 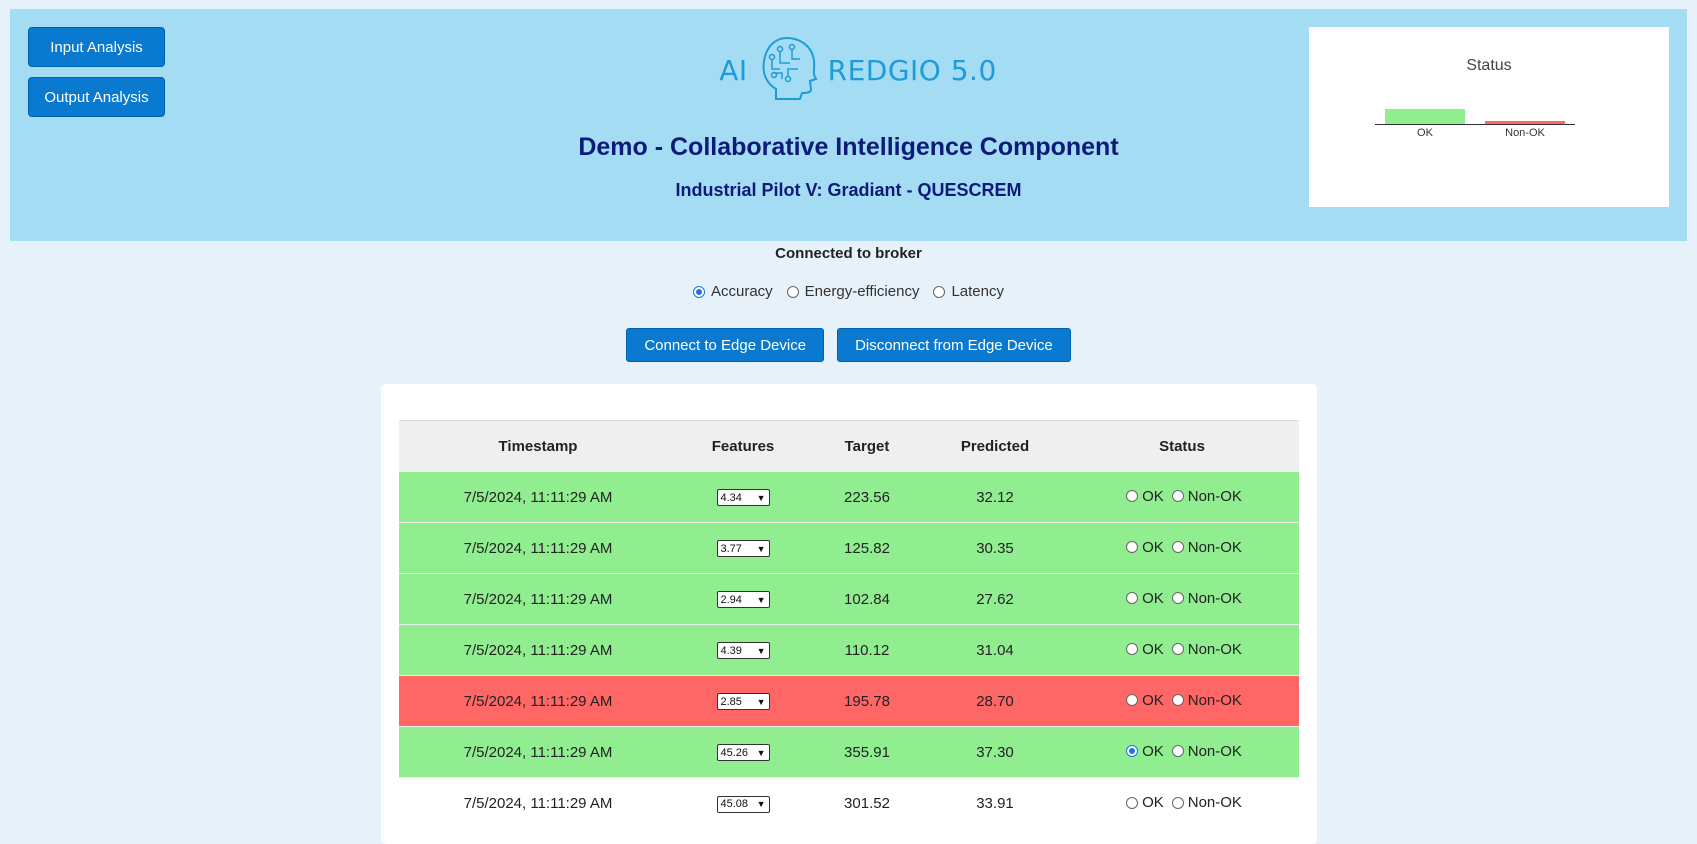 What do you see at coordinates (995, 701) in the screenshot?
I see `cell-predicted: 28.70` at bounding box center [995, 701].